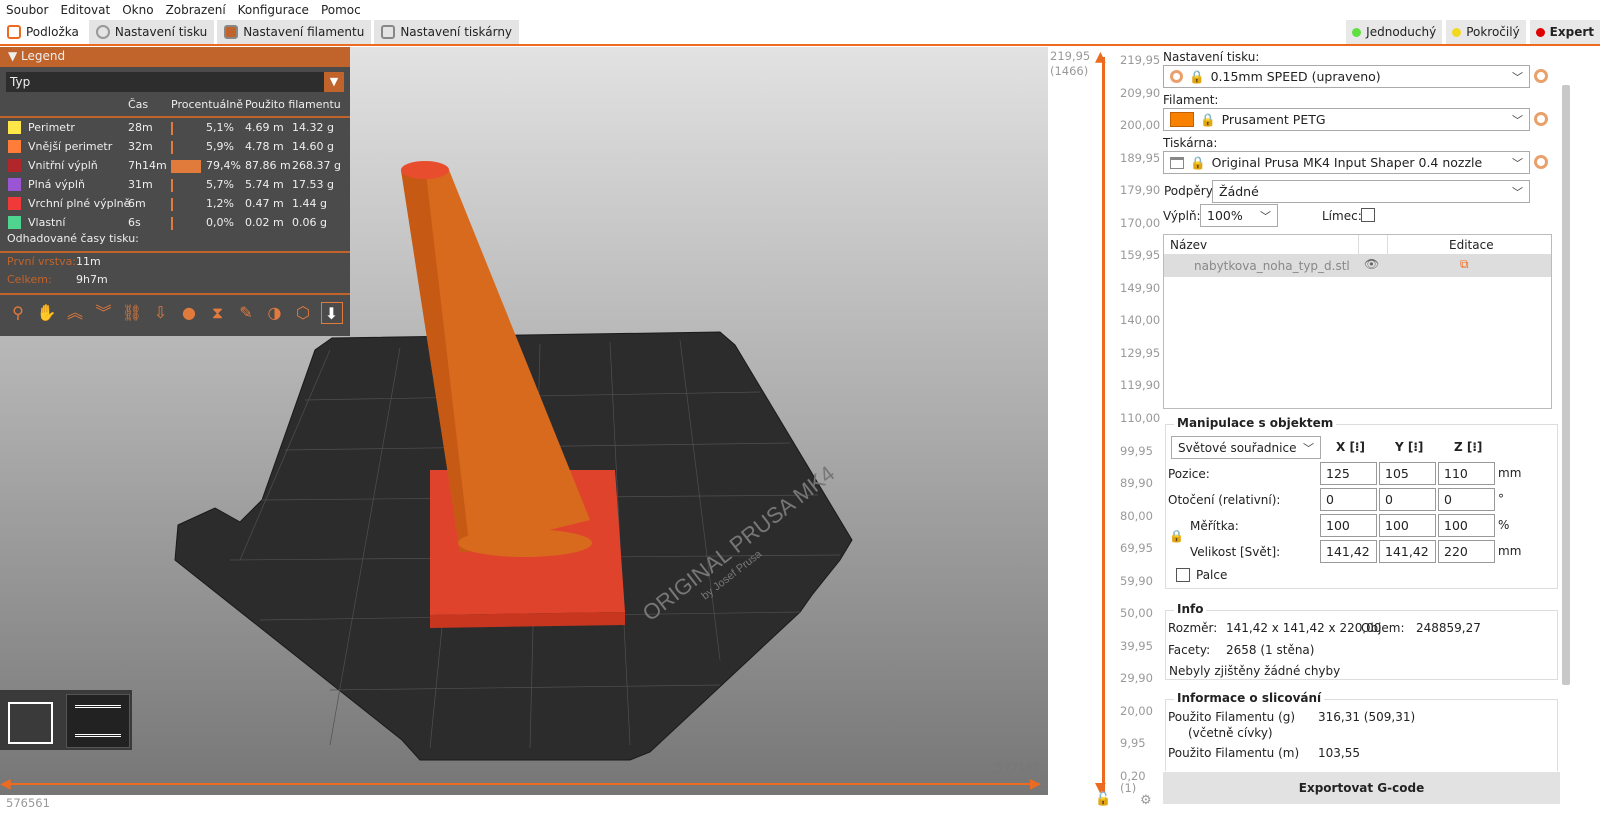 This screenshot has width=1600, height=826. Describe the element at coordinates (1182, 119) in the screenshot. I see `filament-color-swatch` at that location.